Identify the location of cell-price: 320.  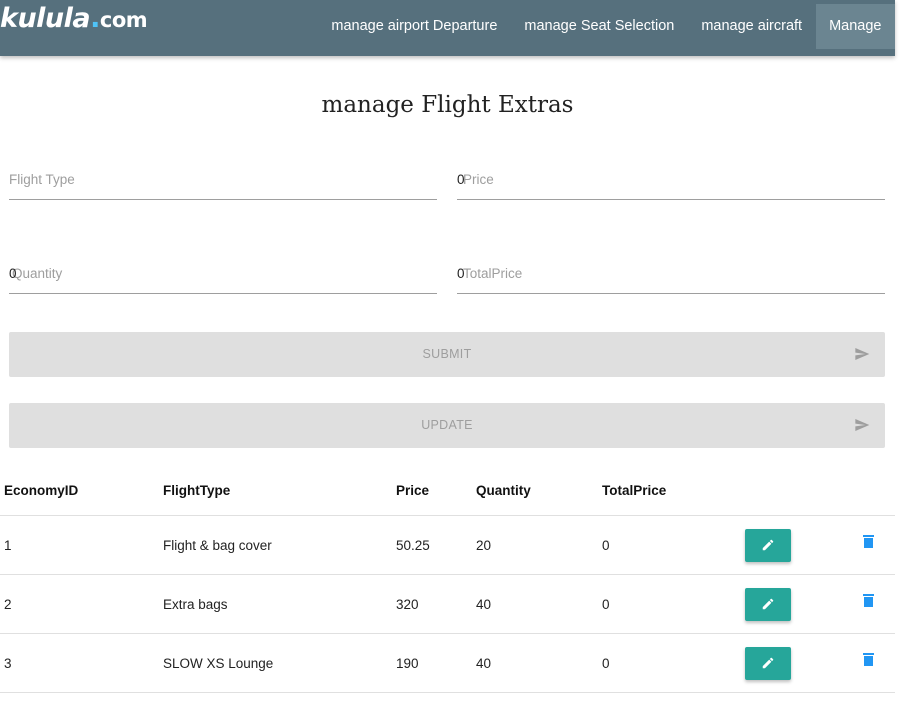
(432, 604).